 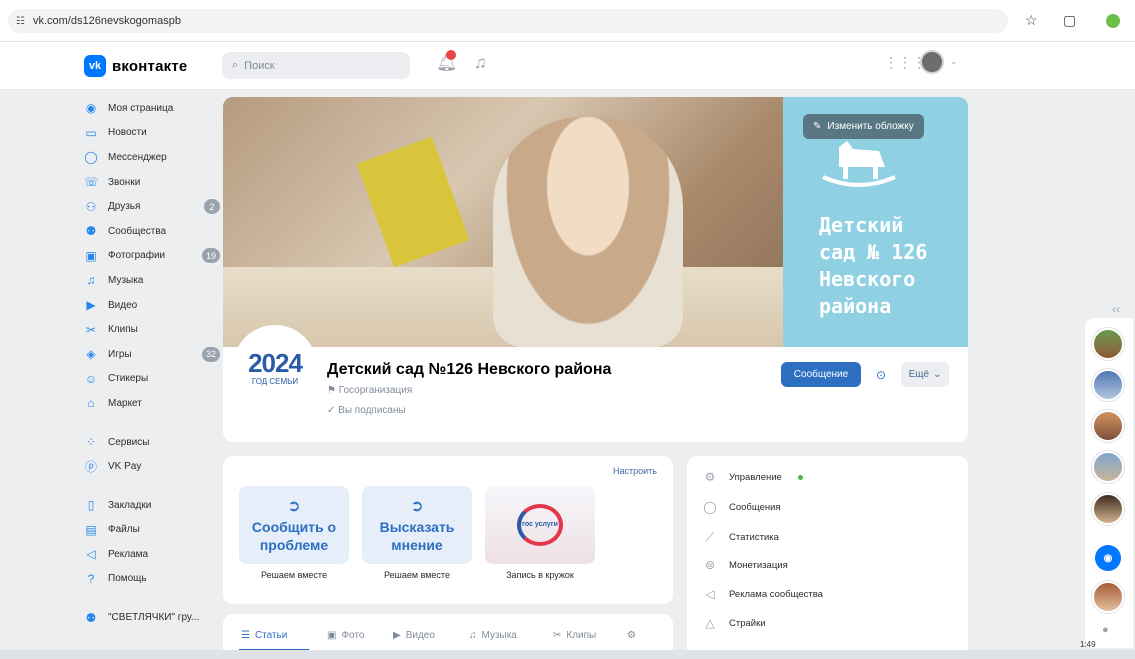 What do you see at coordinates (294, 525) in the screenshot?
I see `widget-report-problem: ➲ Сообщить о проблеме` at bounding box center [294, 525].